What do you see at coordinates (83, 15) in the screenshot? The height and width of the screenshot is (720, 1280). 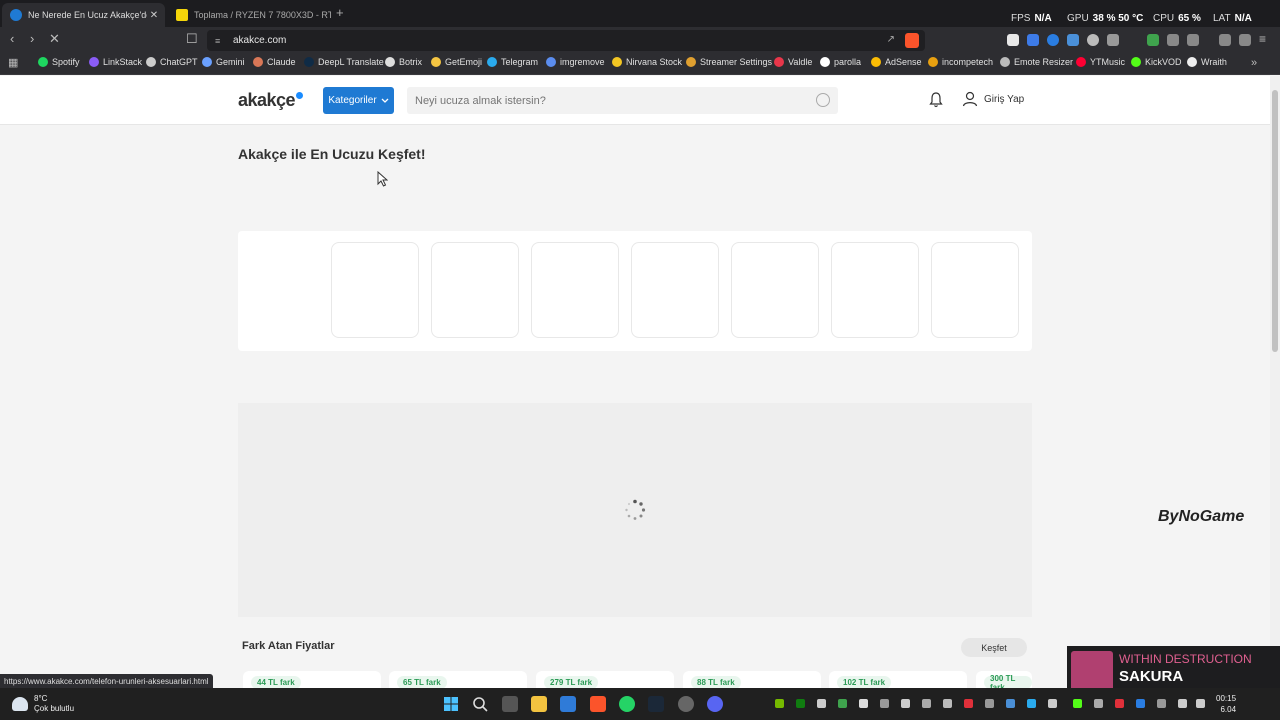 I see `tab-akakce: Ne Nerede En Ucuz Akakçe'de ✕` at bounding box center [83, 15].